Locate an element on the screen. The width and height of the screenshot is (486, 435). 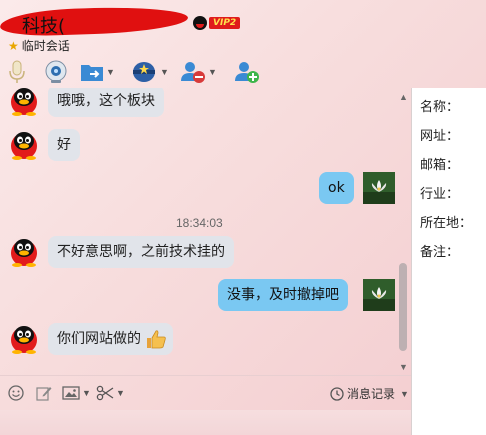
pencil-icon is located at coordinates (44, 394).